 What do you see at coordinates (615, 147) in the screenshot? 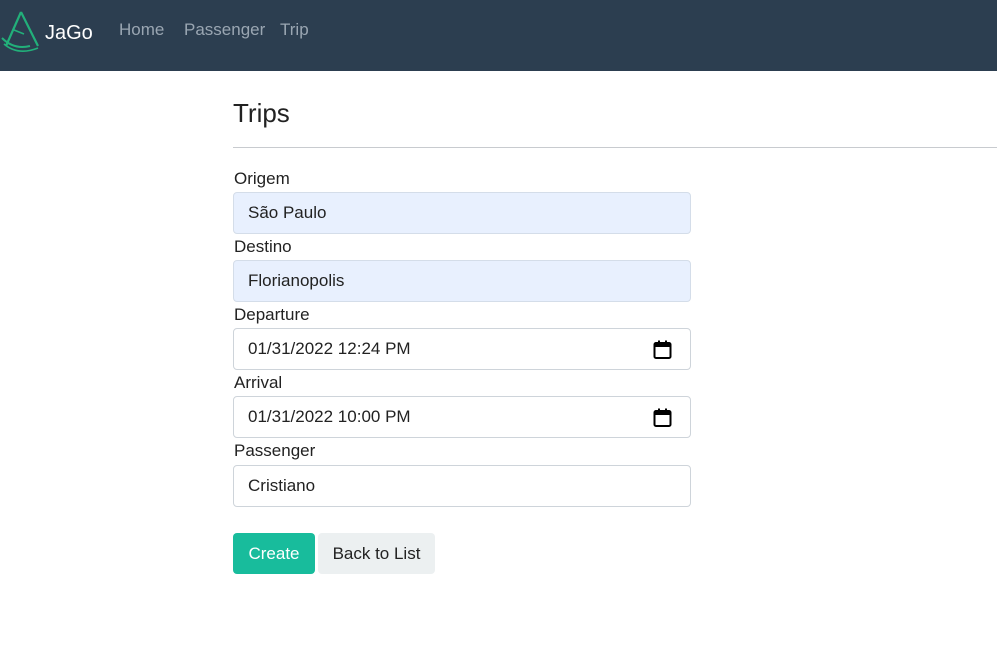
I see `title-divider` at bounding box center [615, 147].